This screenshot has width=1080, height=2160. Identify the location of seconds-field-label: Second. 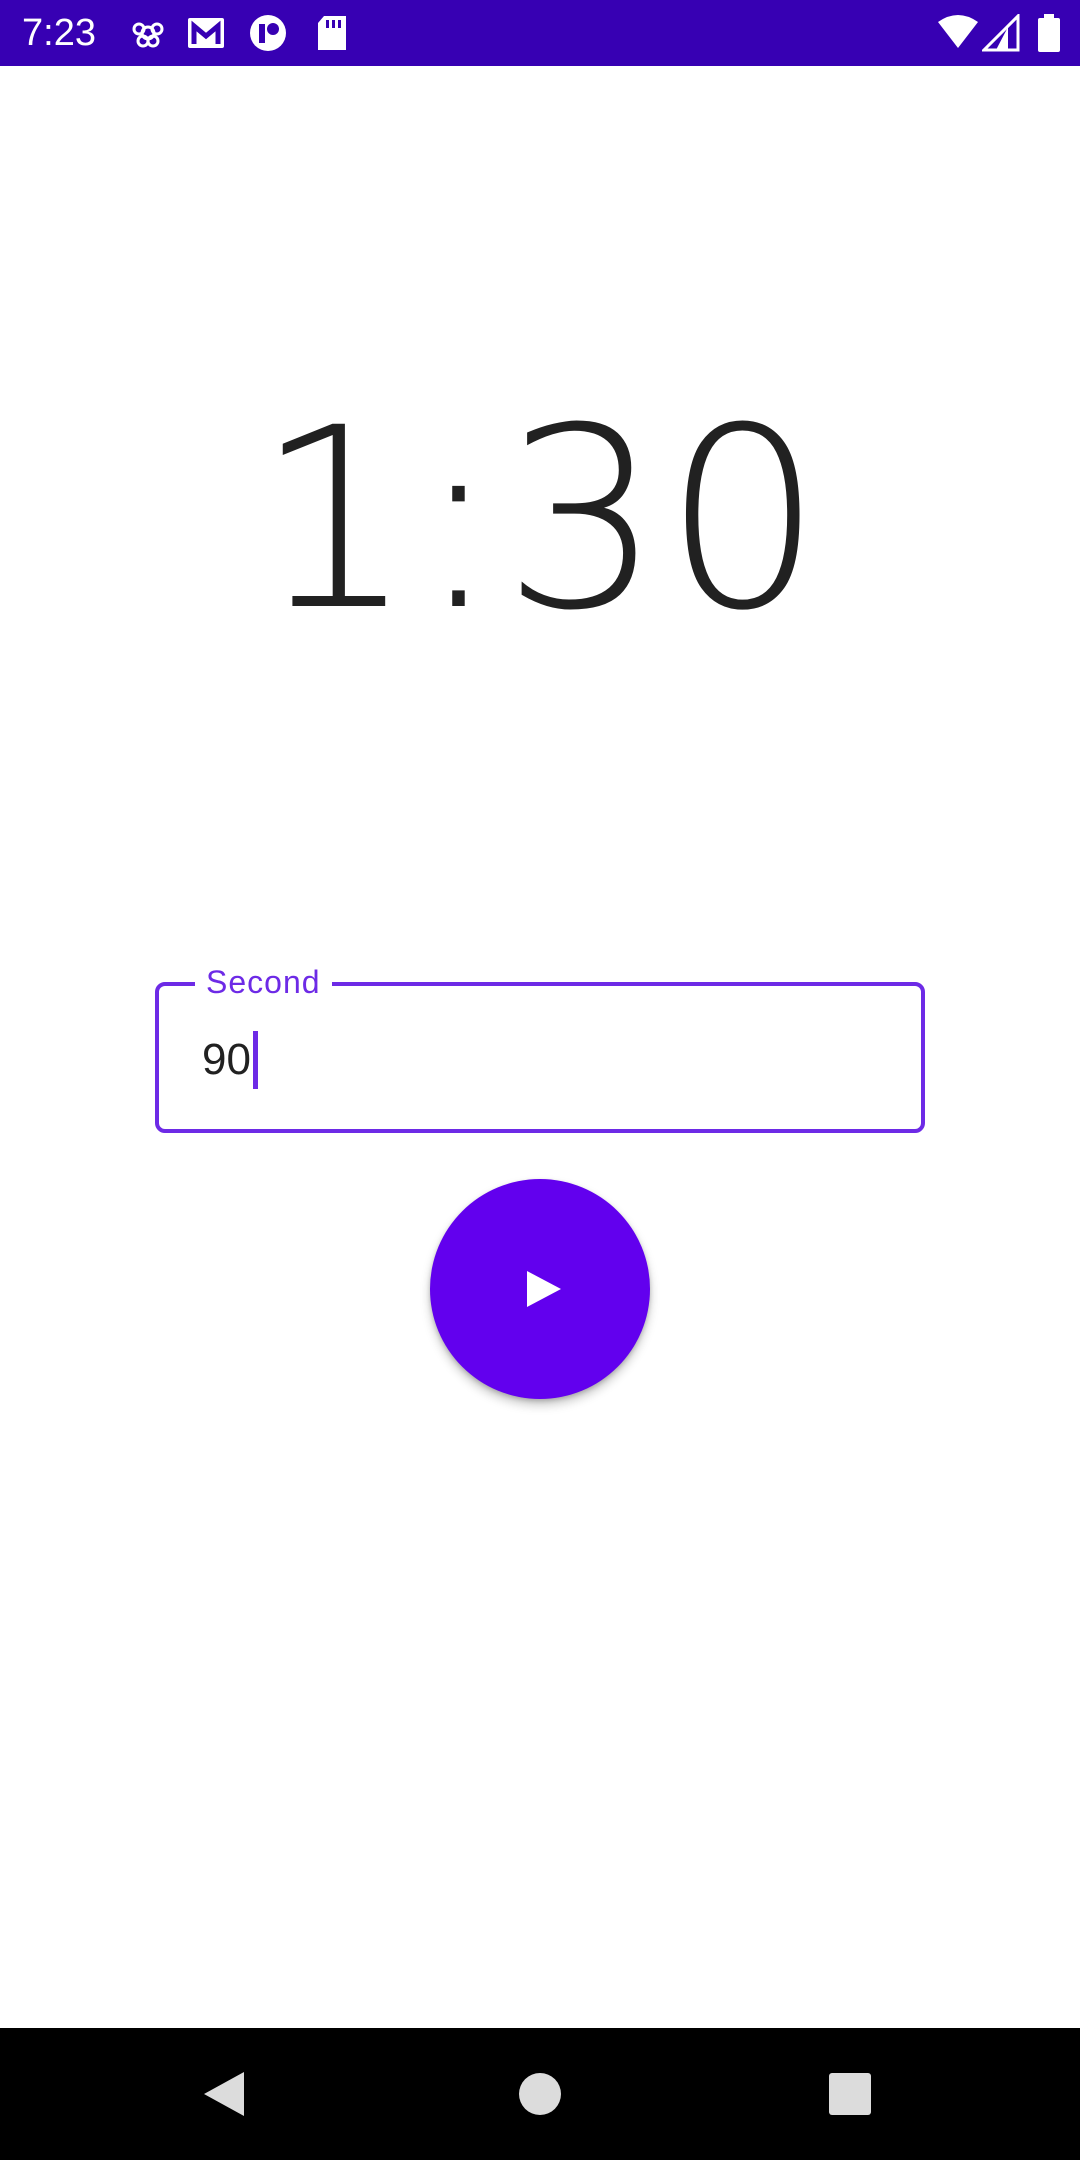
(263, 982).